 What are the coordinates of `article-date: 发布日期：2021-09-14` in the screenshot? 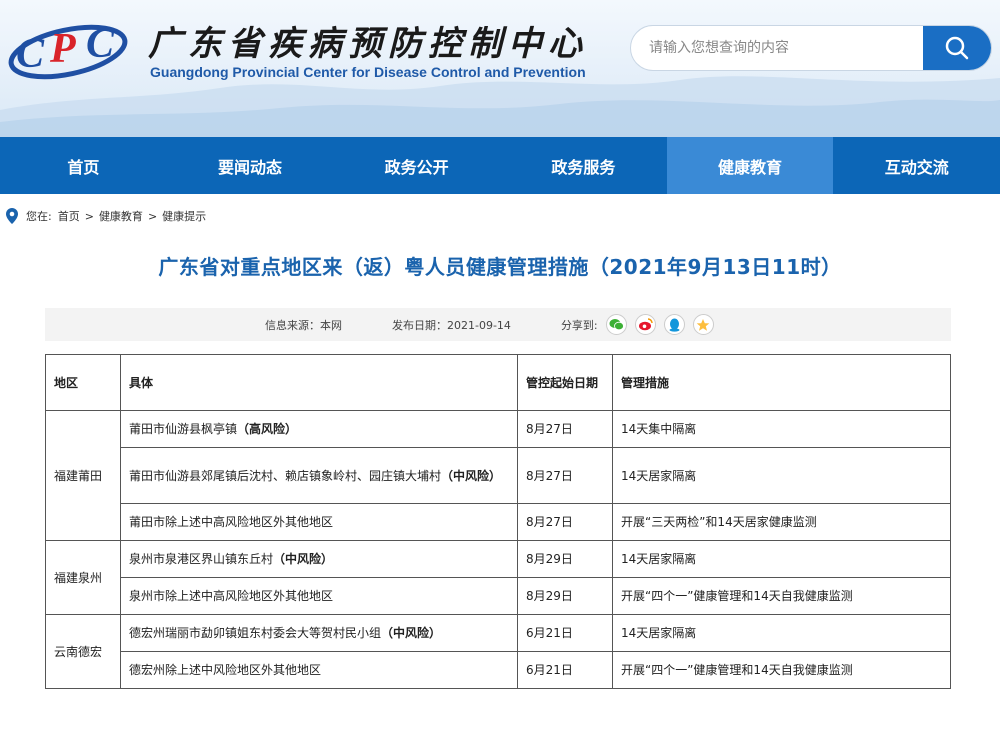 It's located at (451, 325).